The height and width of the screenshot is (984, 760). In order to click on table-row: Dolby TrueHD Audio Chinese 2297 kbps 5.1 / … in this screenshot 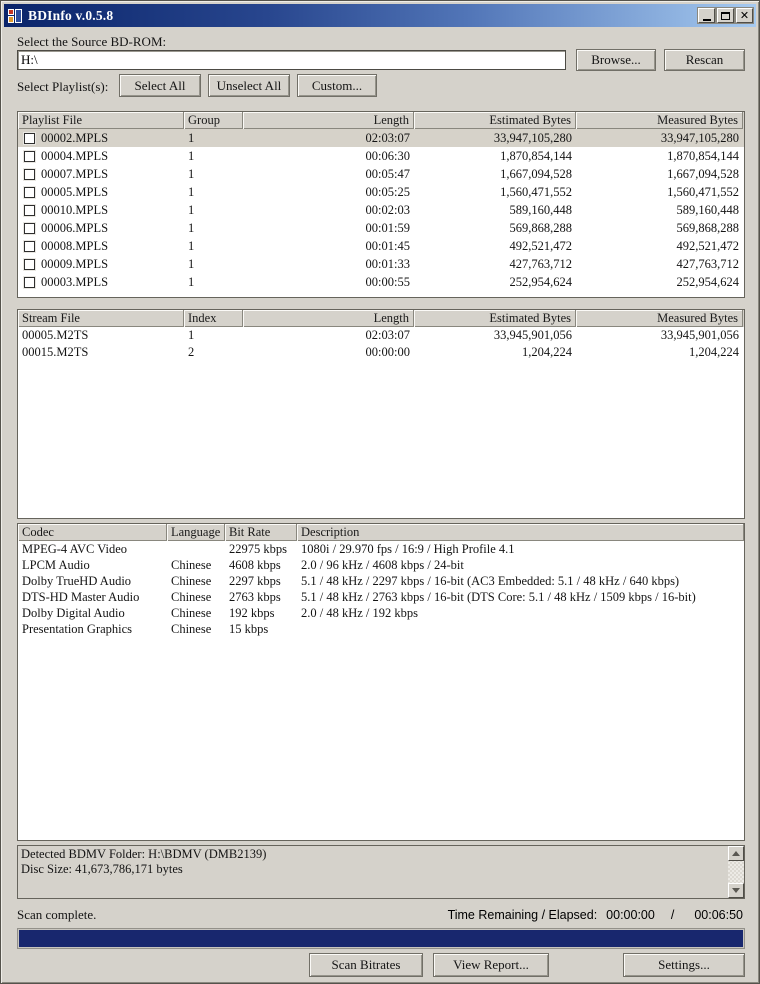, I will do `click(381, 581)`.